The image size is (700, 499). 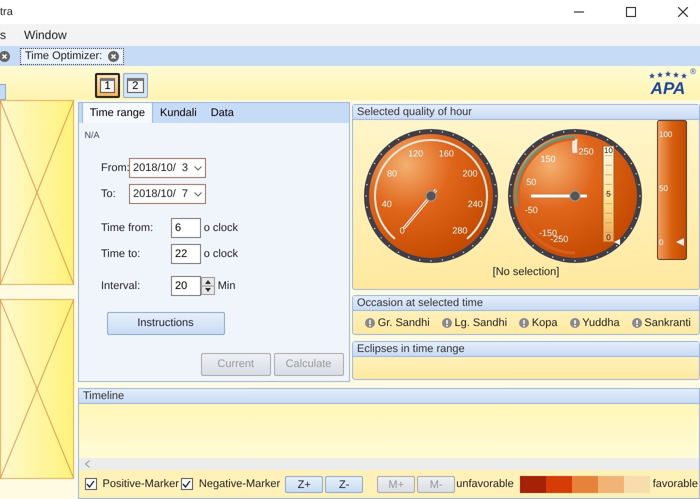 What do you see at coordinates (663, 188) in the screenshot?
I see `meter-label: 50` at bounding box center [663, 188].